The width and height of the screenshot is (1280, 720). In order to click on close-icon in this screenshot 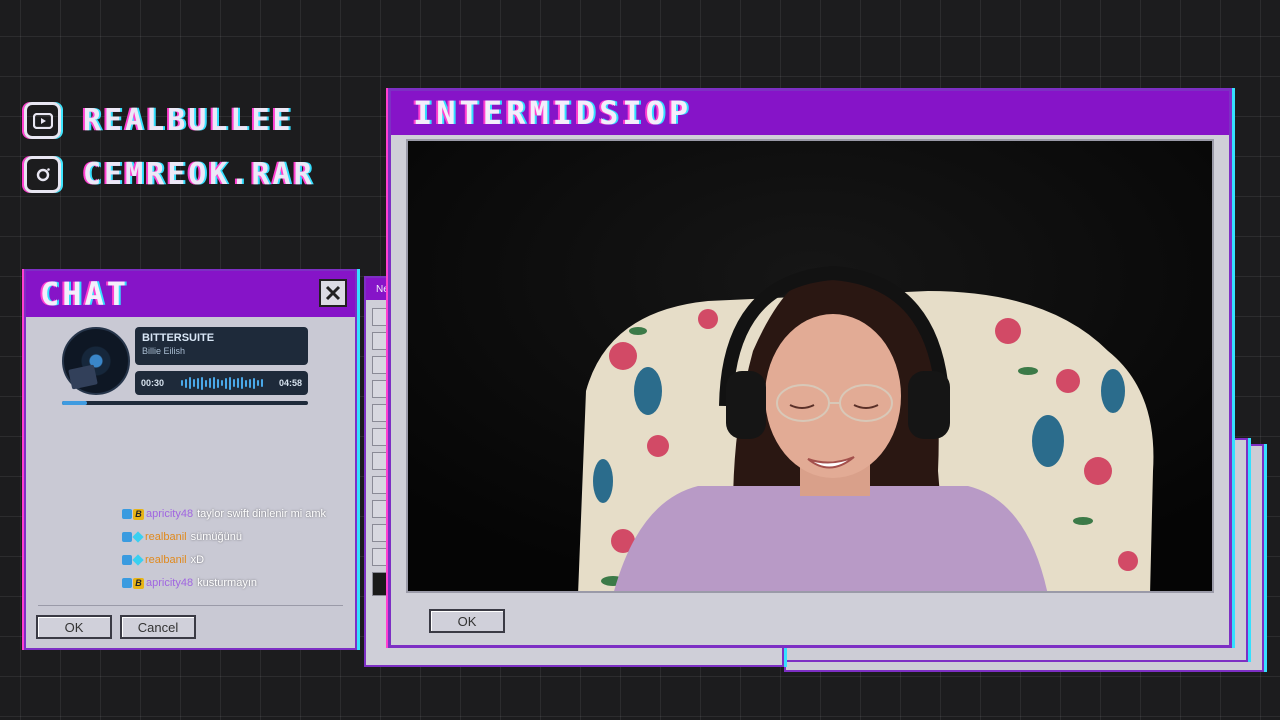, I will do `click(333, 293)`.